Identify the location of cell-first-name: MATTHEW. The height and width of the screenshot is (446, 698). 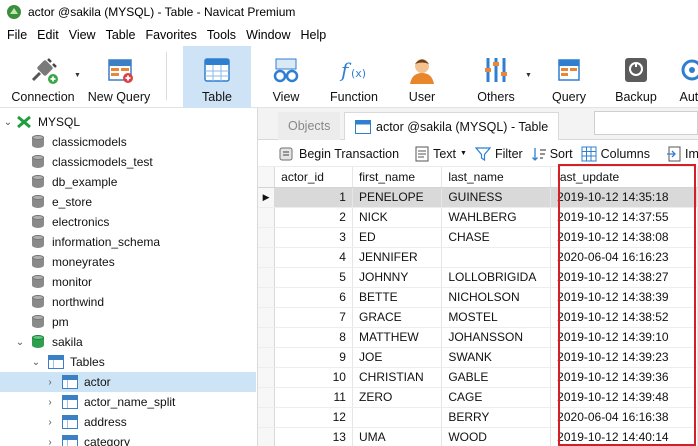
(397, 337).